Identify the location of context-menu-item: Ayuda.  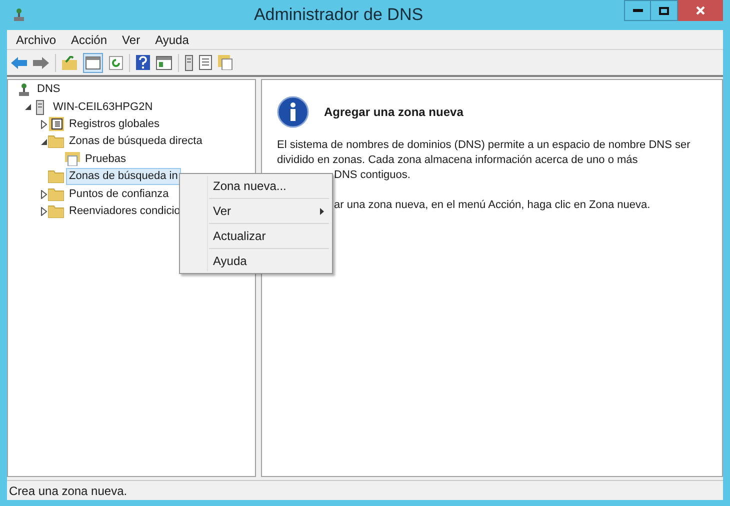
(256, 261).